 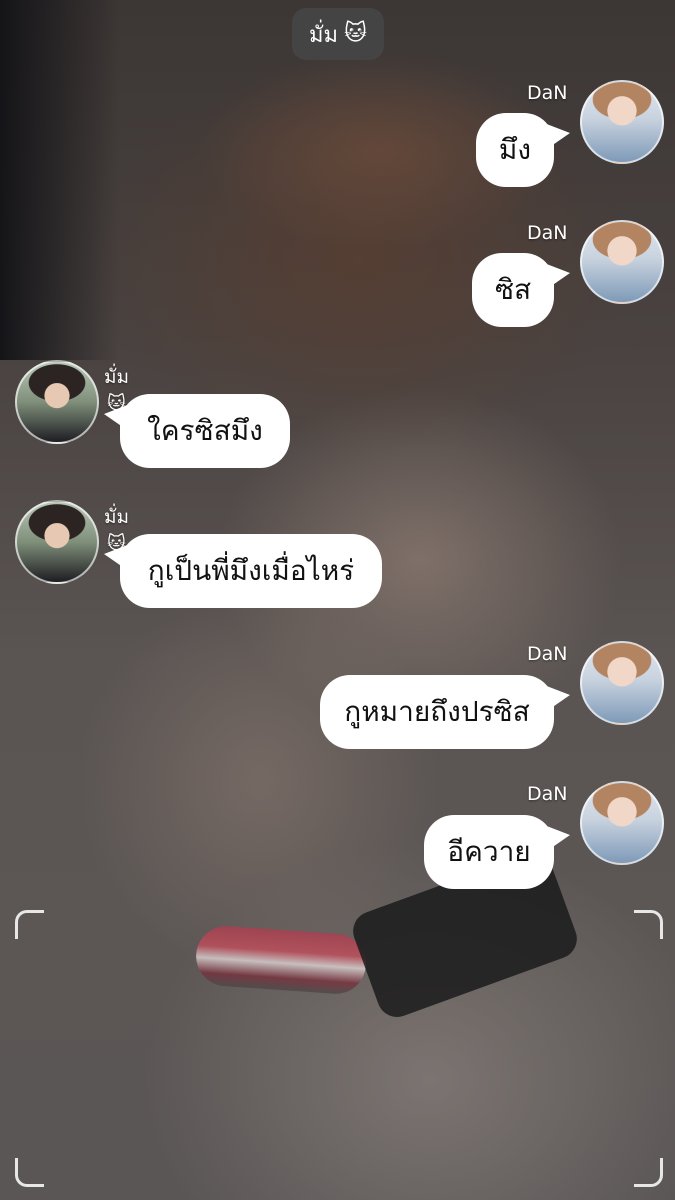 I want to click on chat-title-text: มั่ม, so click(x=324, y=35).